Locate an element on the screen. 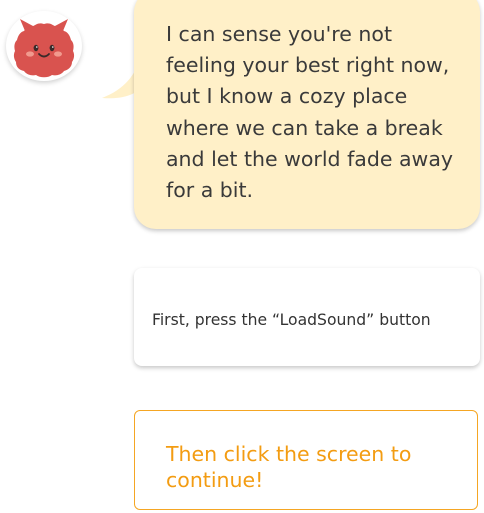  continue-prompt-button: Then click the screen to continue! is located at coordinates (306, 460).